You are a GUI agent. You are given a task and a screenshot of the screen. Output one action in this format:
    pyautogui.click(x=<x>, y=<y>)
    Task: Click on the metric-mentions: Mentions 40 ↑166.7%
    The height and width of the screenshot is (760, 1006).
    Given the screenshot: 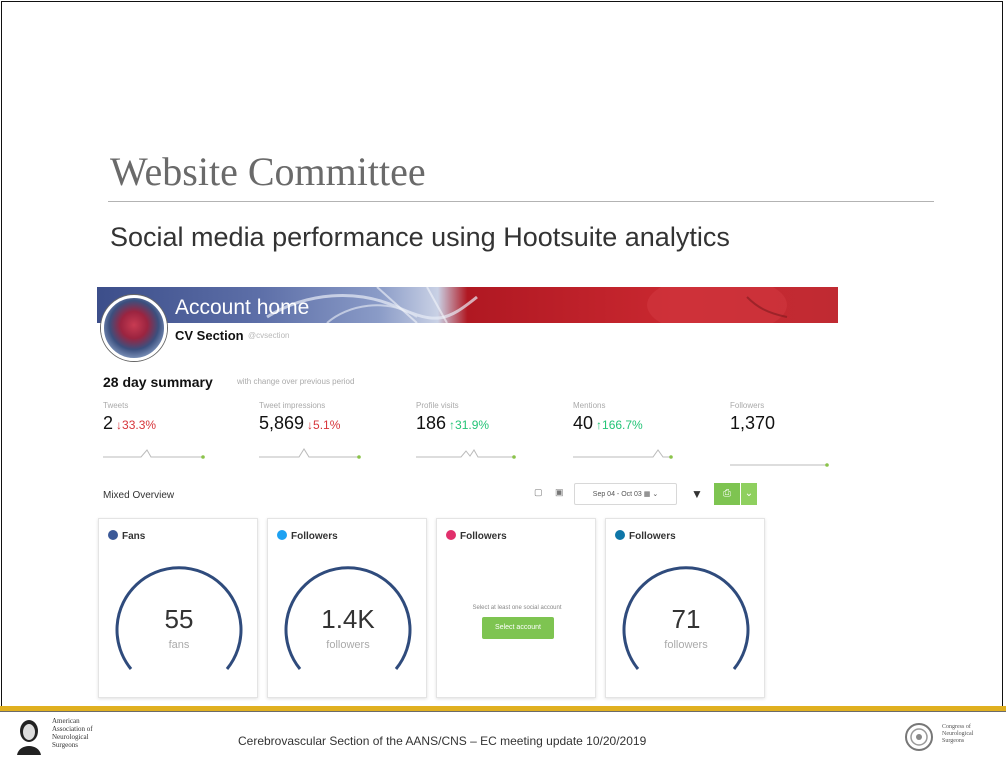 What is the action you would take?
    pyautogui.click(x=608, y=417)
    